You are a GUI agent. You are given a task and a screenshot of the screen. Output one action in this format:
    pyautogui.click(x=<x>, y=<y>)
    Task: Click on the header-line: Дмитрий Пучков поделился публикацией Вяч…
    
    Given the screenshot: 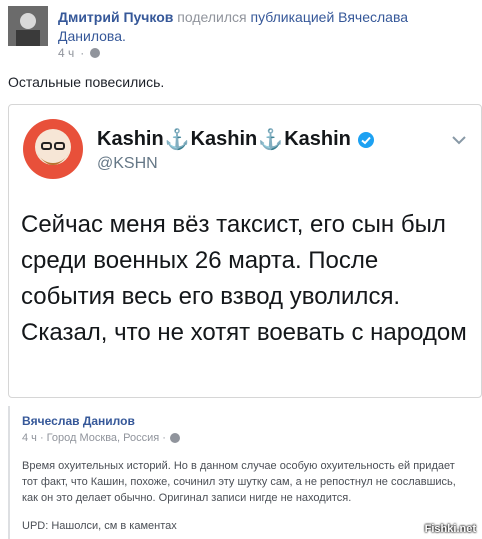 What is the action you would take?
    pyautogui.click(x=263, y=27)
    